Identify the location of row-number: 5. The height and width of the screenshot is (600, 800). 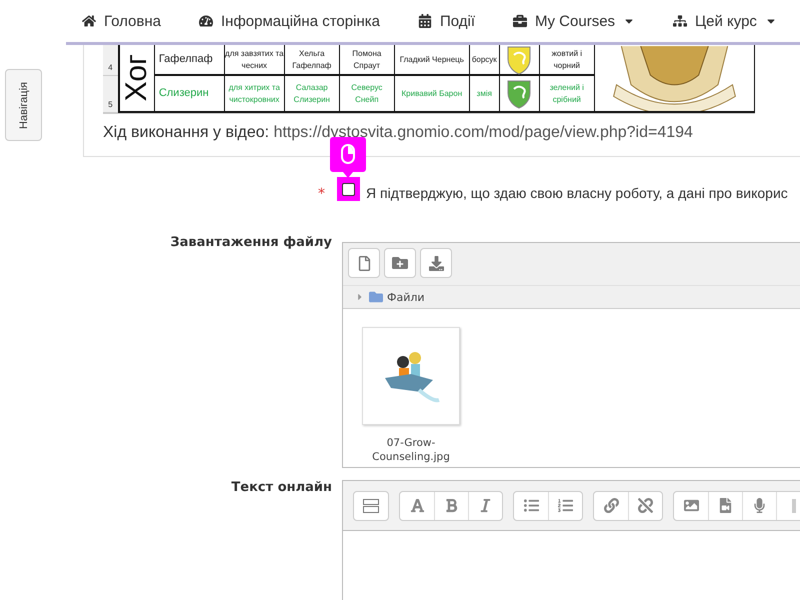
(110, 94).